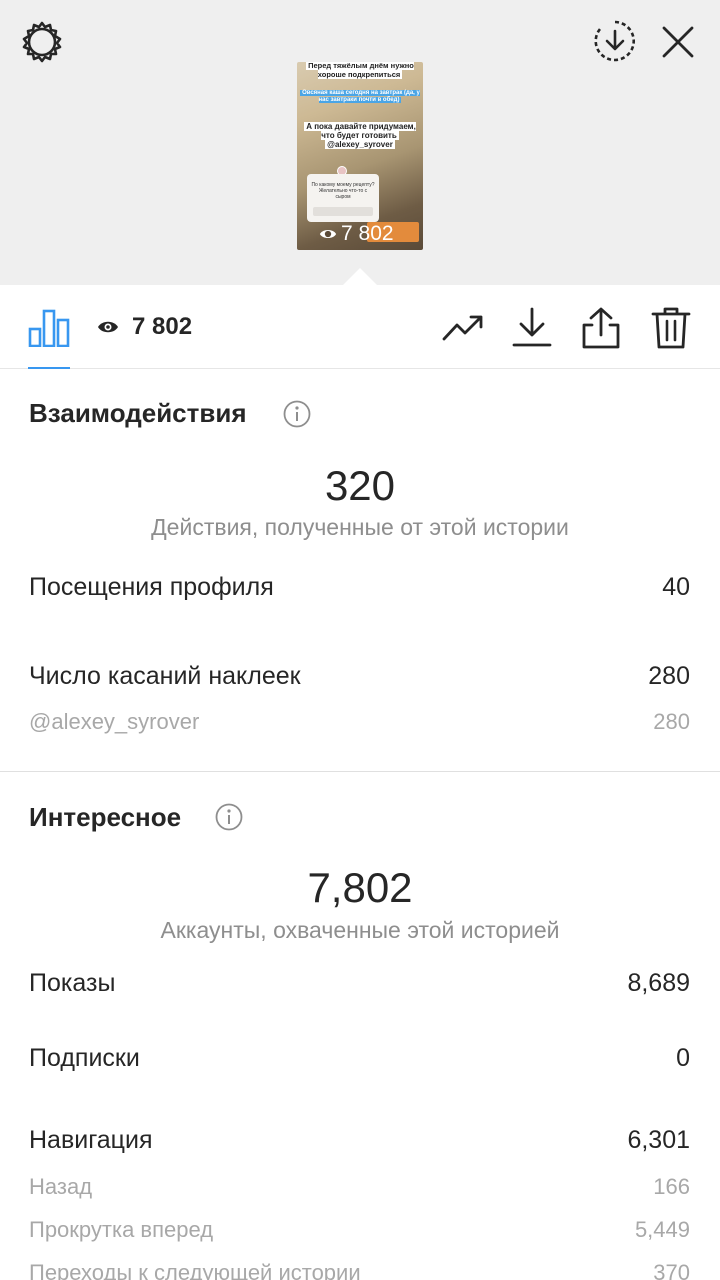 The image size is (720, 1280). Describe the element at coordinates (360, 327) in the screenshot. I see `insights-toolbar: 7 802` at that location.